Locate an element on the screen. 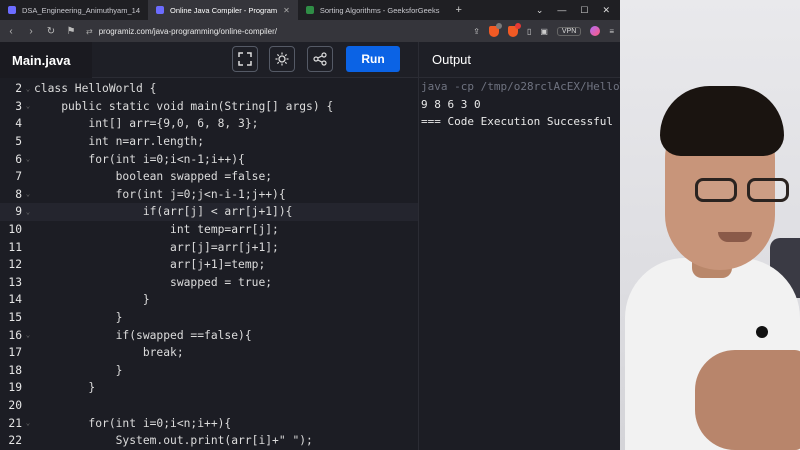 Image resolution: width=800 pixels, height=450 pixels. share-button is located at coordinates (320, 59).